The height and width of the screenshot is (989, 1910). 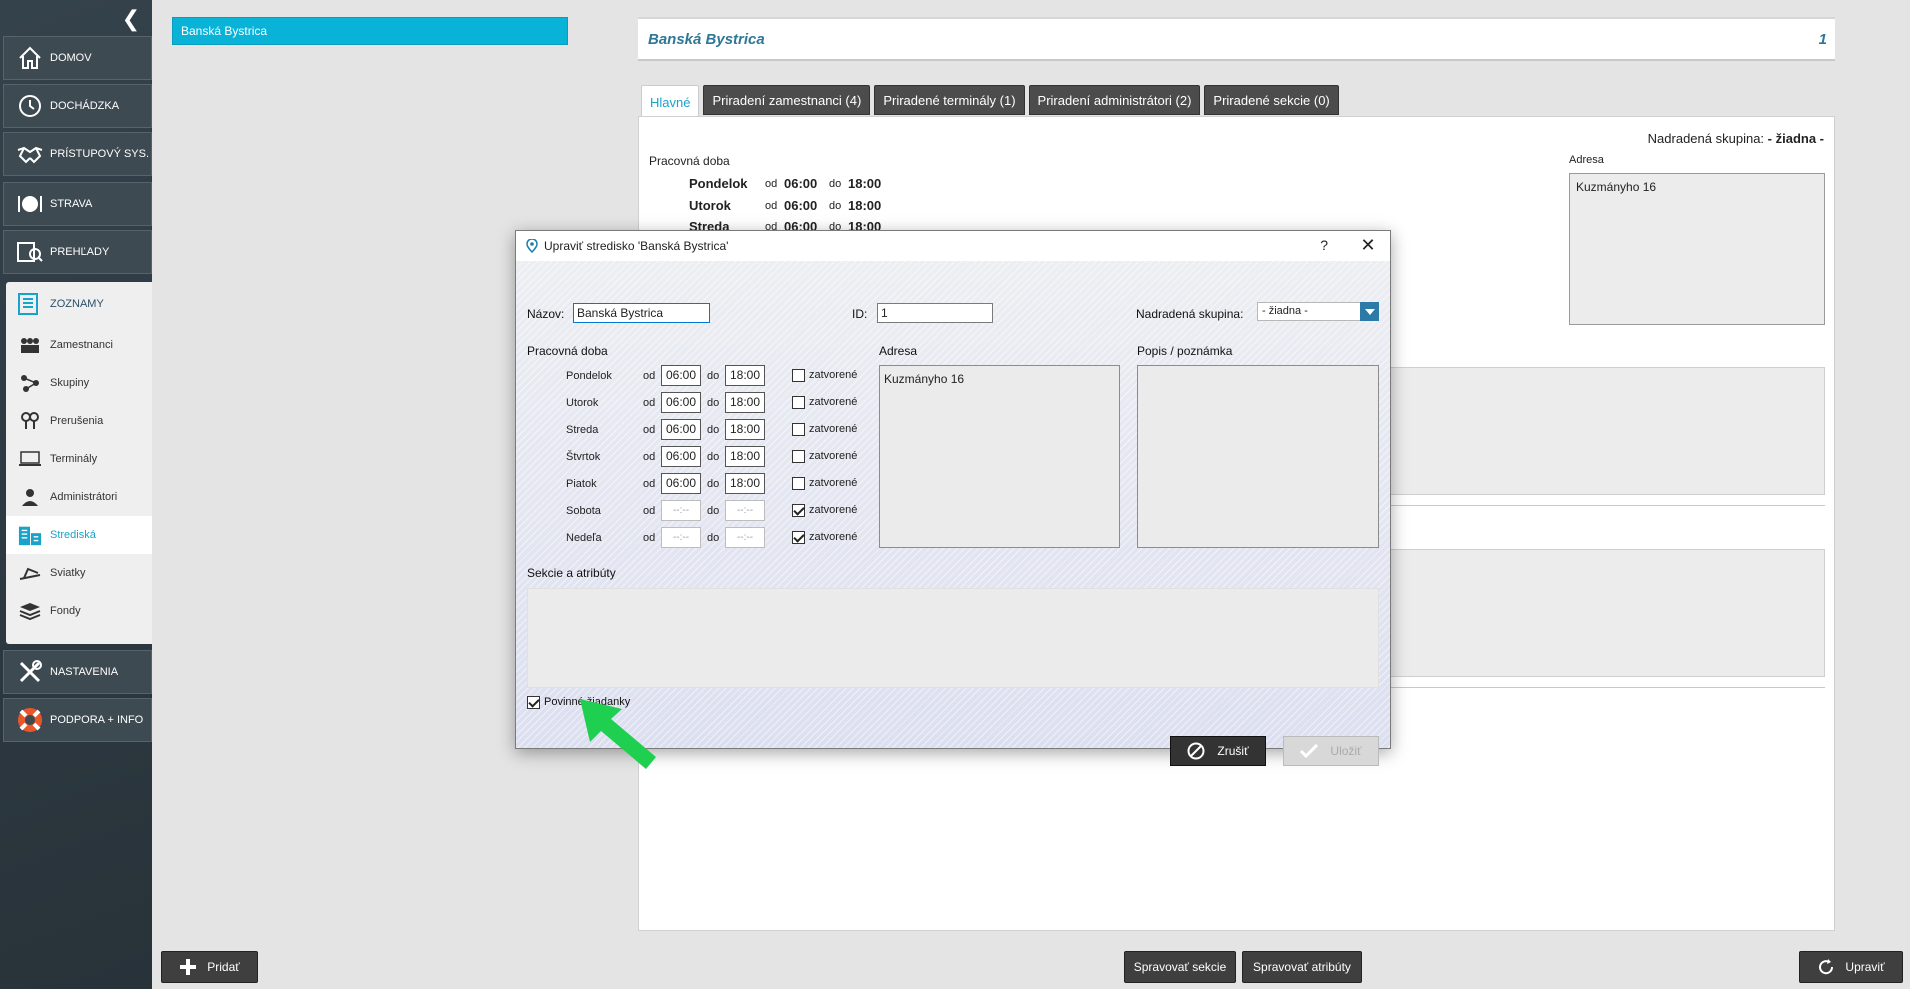 What do you see at coordinates (1851, 967) in the screenshot?
I see `edit-button: Upraviť` at bounding box center [1851, 967].